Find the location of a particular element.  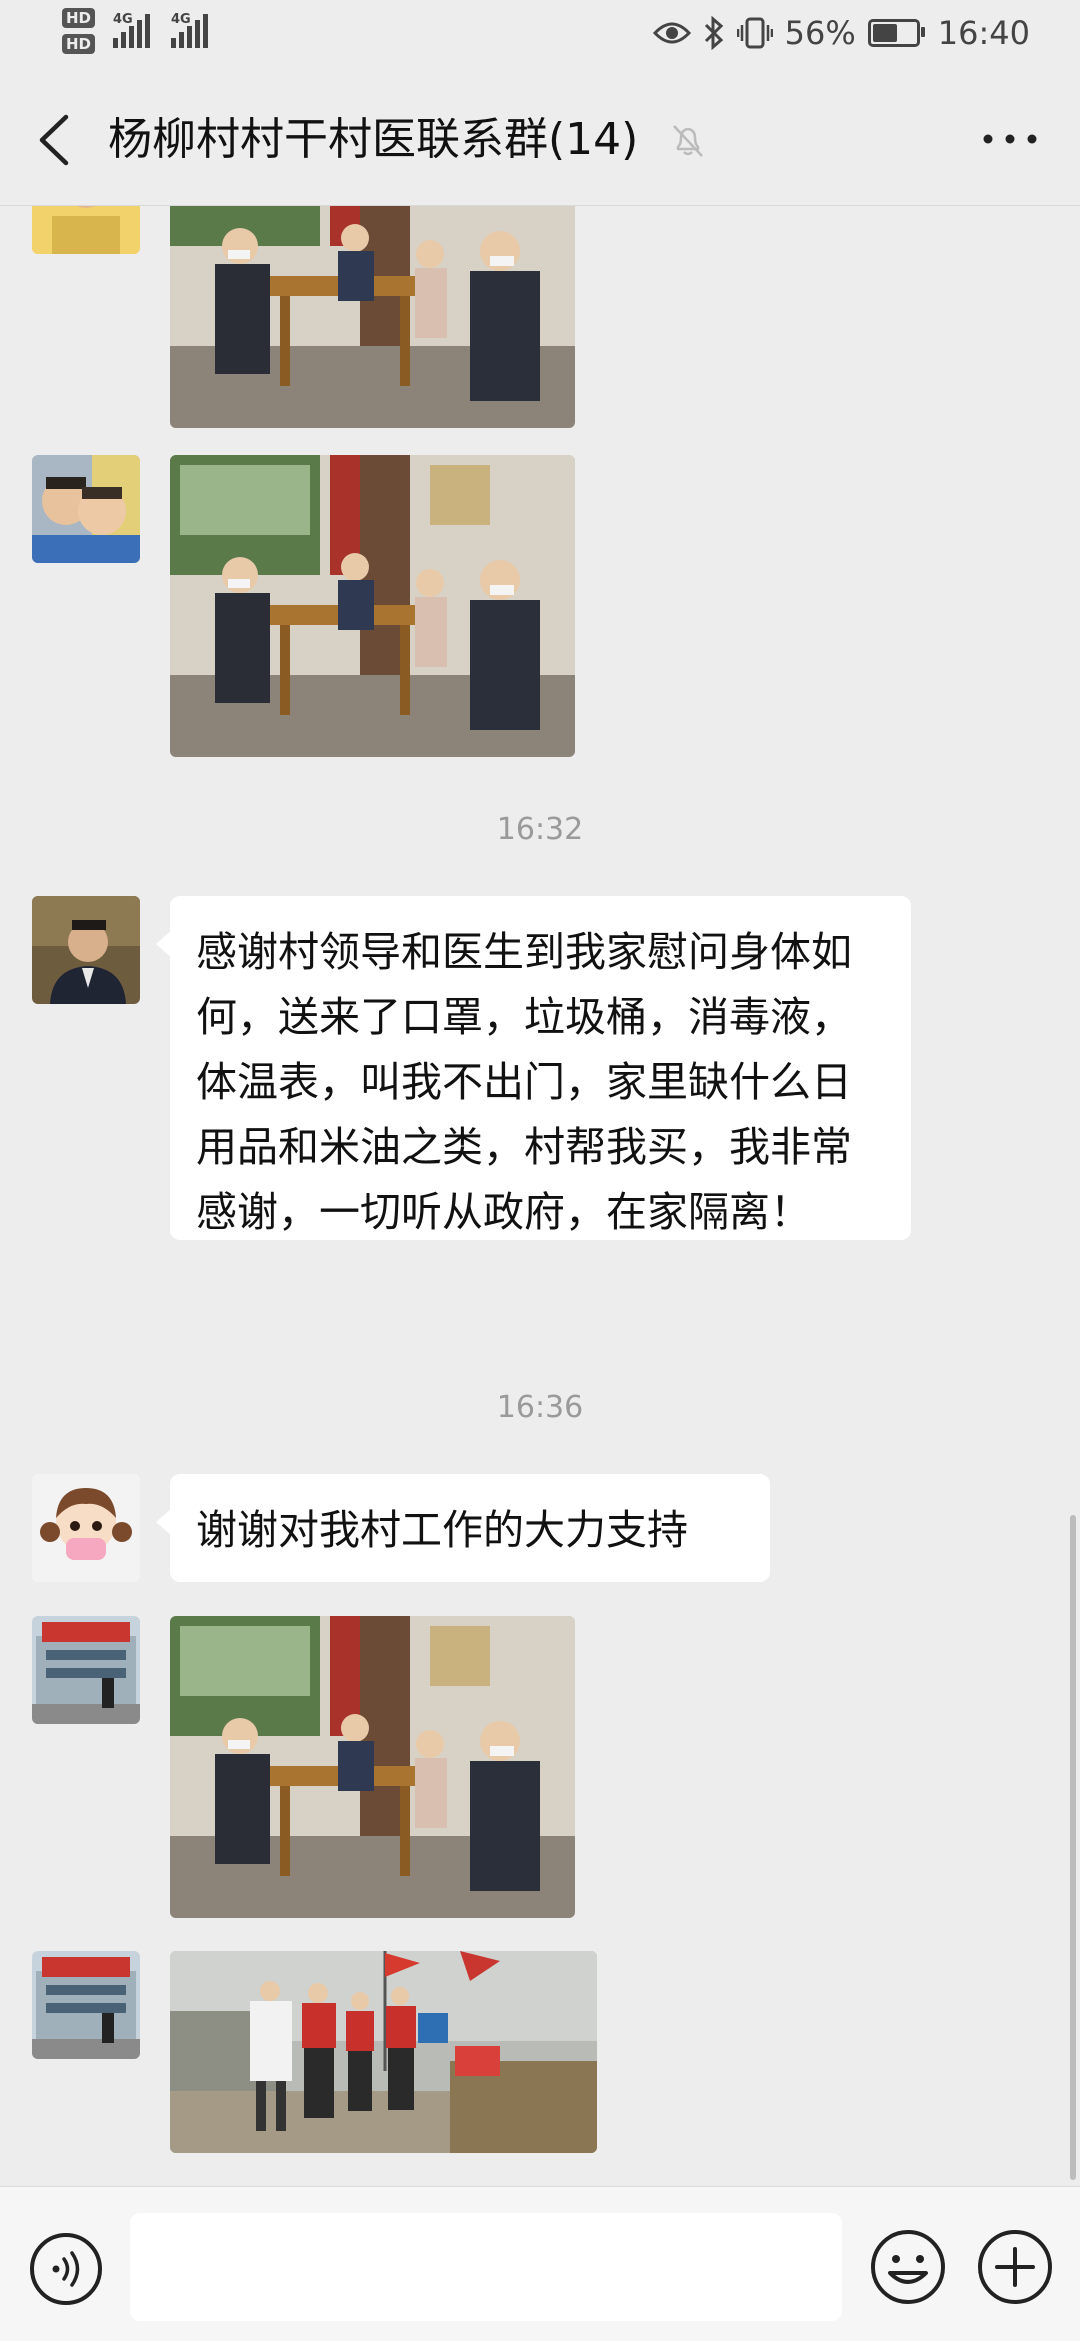

checkpoint-outdoor-photo is located at coordinates (383, 2052).